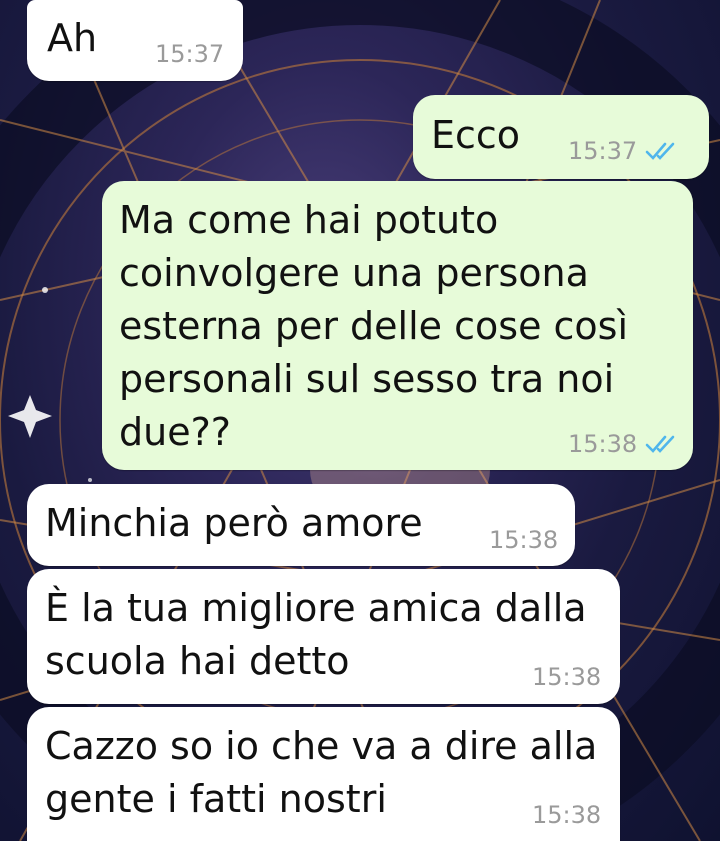  I want to click on message-text: Minchia però amore, so click(234, 523).